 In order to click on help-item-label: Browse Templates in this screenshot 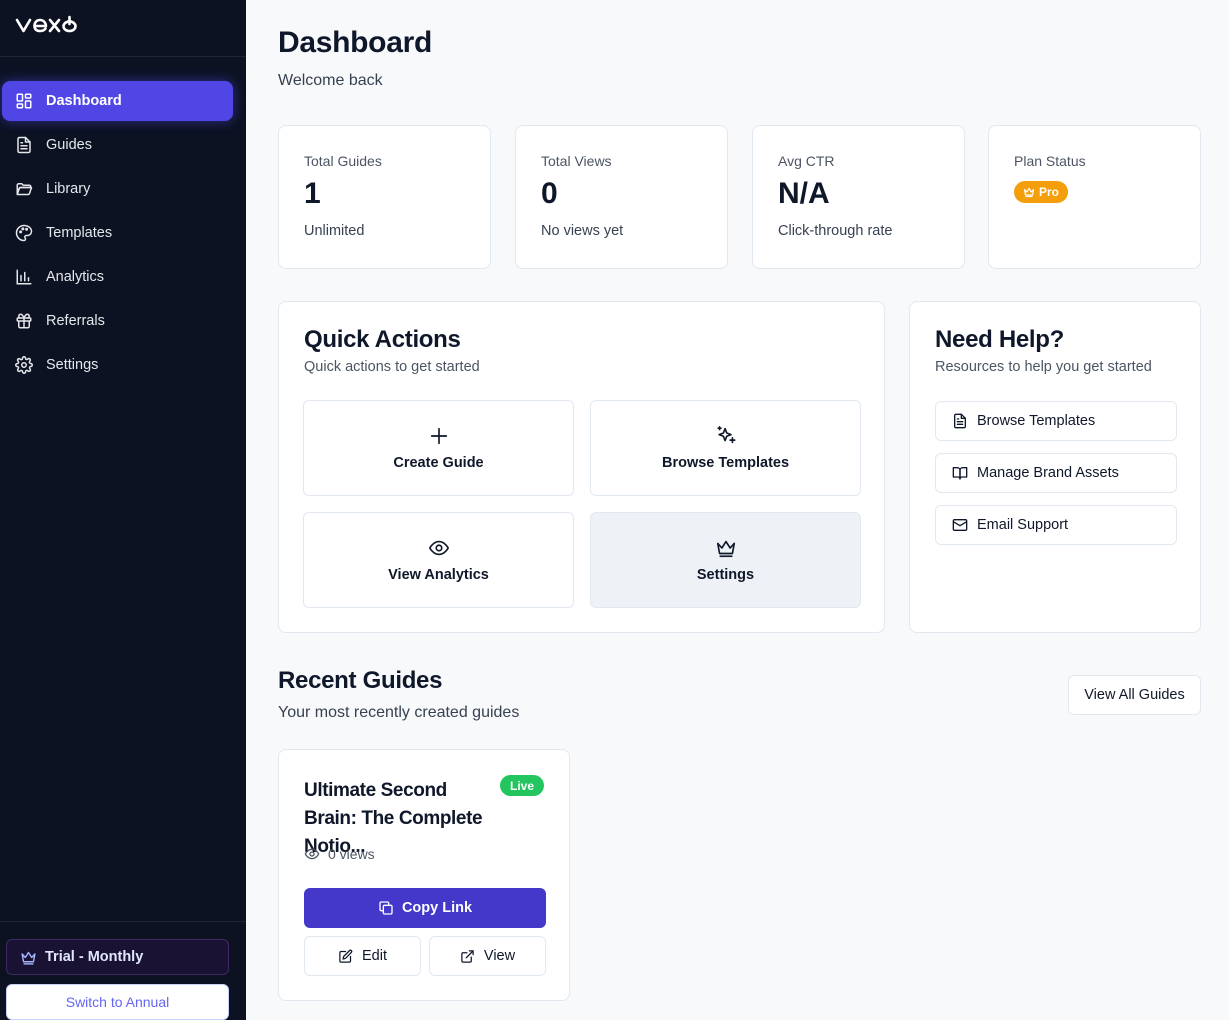, I will do `click(1036, 421)`.